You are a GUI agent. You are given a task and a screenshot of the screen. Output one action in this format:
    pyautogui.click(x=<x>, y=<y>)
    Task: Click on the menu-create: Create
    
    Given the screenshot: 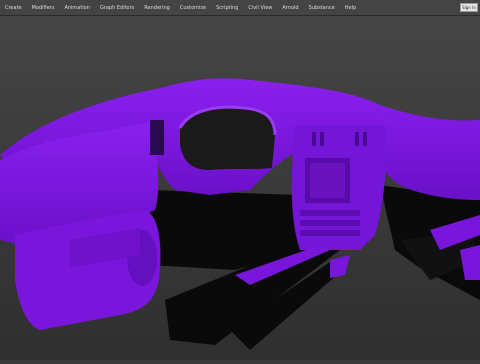 What is the action you would take?
    pyautogui.click(x=13, y=8)
    